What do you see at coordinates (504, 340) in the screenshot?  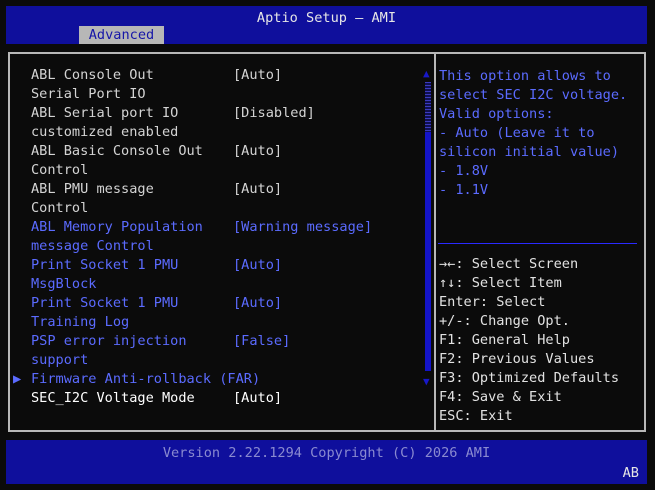 I see `key-hint: F1: General Help` at bounding box center [504, 340].